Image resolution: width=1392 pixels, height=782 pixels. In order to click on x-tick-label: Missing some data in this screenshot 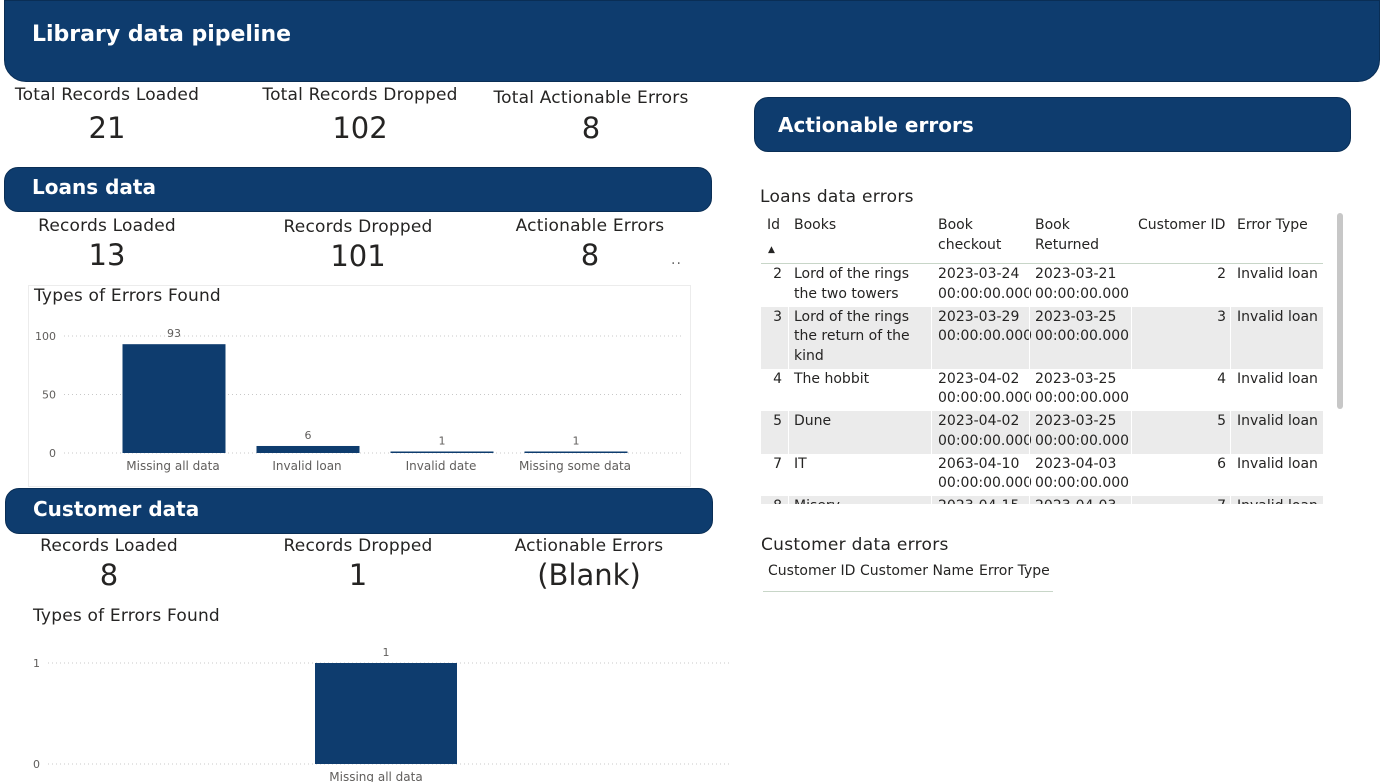, I will do `click(575, 466)`.